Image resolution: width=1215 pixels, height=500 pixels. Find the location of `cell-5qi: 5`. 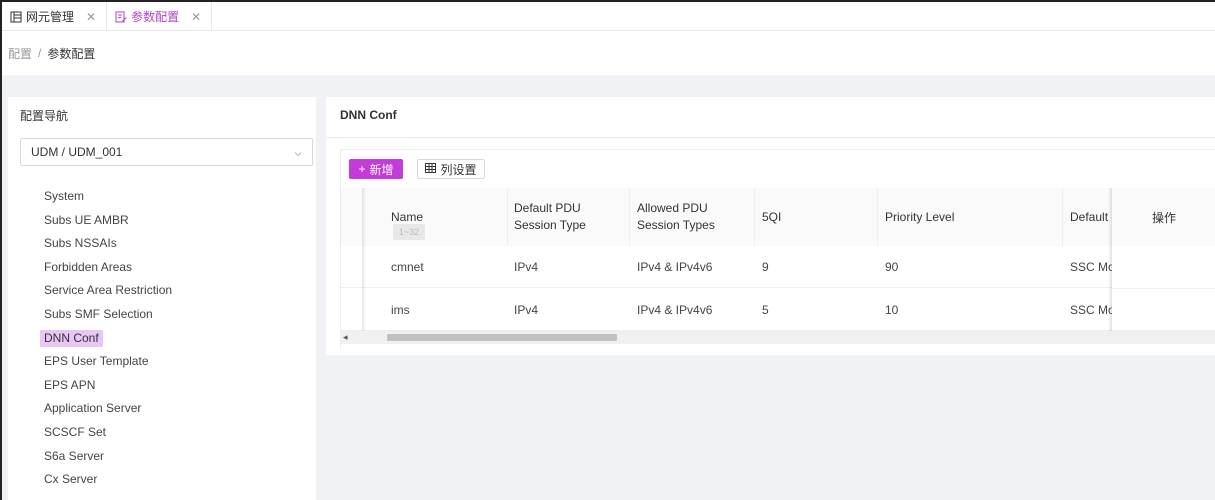

cell-5qi: 5 is located at coordinates (765, 309).